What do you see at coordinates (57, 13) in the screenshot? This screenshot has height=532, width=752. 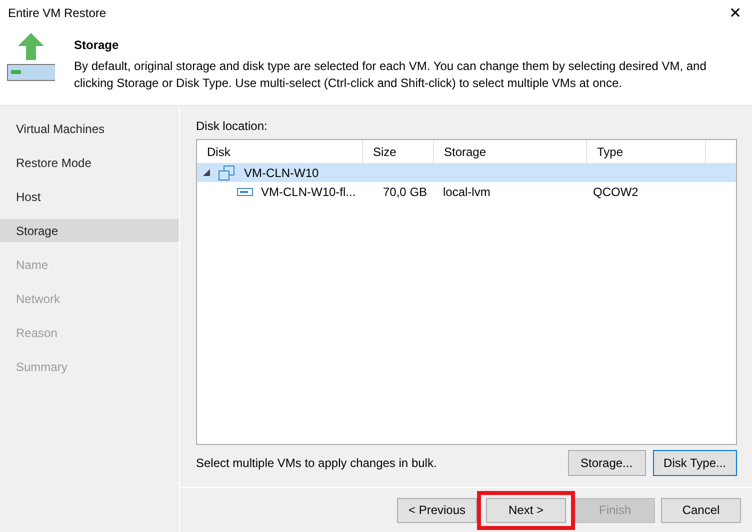 I see `window-title: Entire VM Restore` at bounding box center [57, 13].